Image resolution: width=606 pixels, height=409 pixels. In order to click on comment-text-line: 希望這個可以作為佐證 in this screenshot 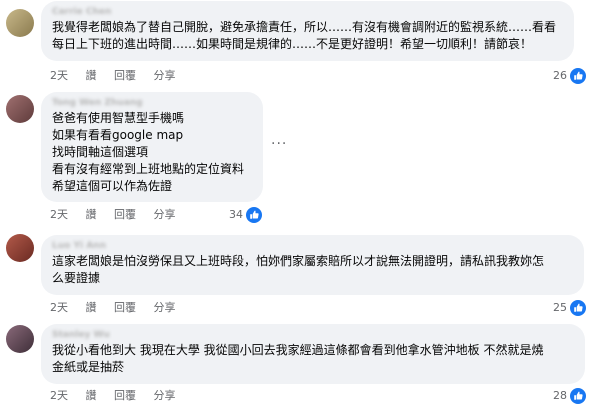, I will do `click(112, 186)`.